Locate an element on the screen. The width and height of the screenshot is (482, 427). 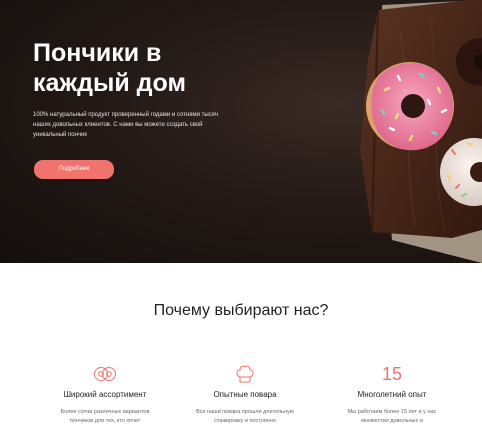
feature-title: Широкий ассортимент is located at coordinates (105, 394).